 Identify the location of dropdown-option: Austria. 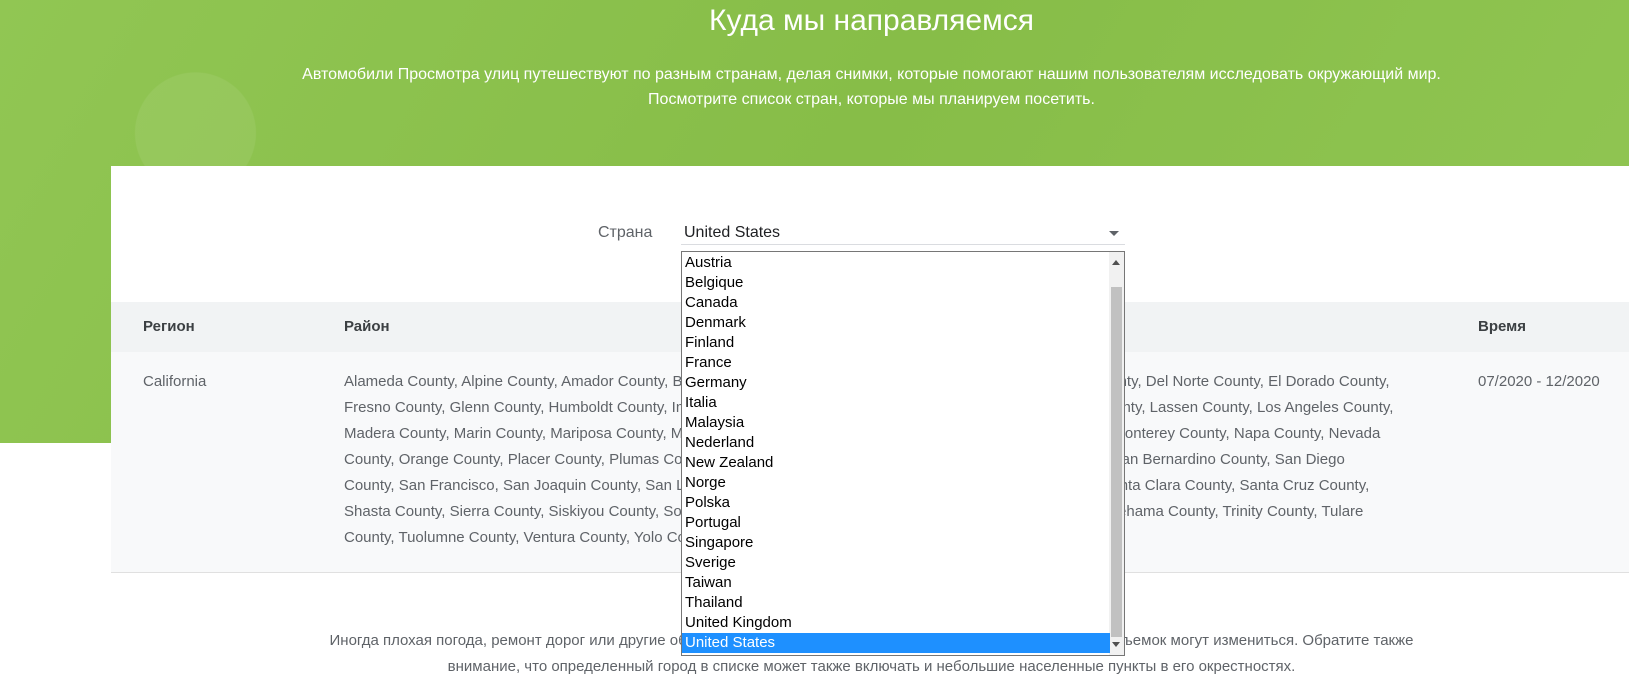
(896, 263).